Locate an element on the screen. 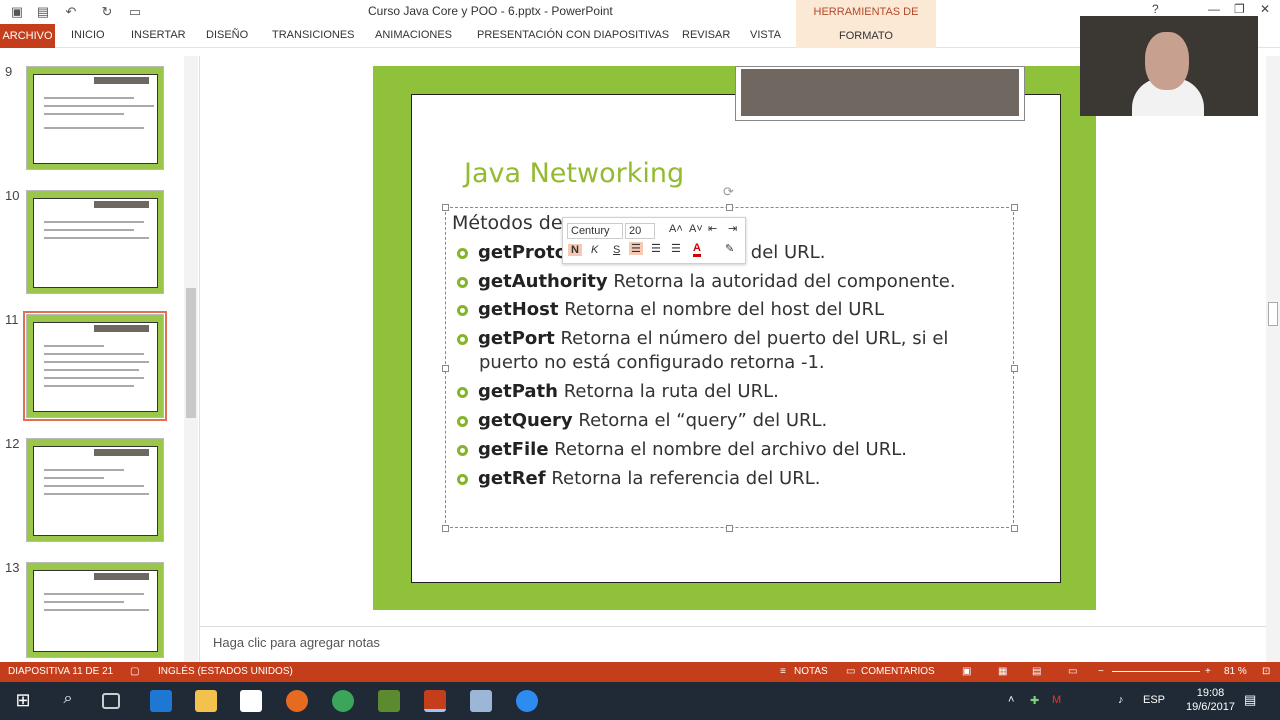 The image size is (1280, 720). bullet-item: getRef Retorna la referencia del URL. is located at coordinates (638, 479).